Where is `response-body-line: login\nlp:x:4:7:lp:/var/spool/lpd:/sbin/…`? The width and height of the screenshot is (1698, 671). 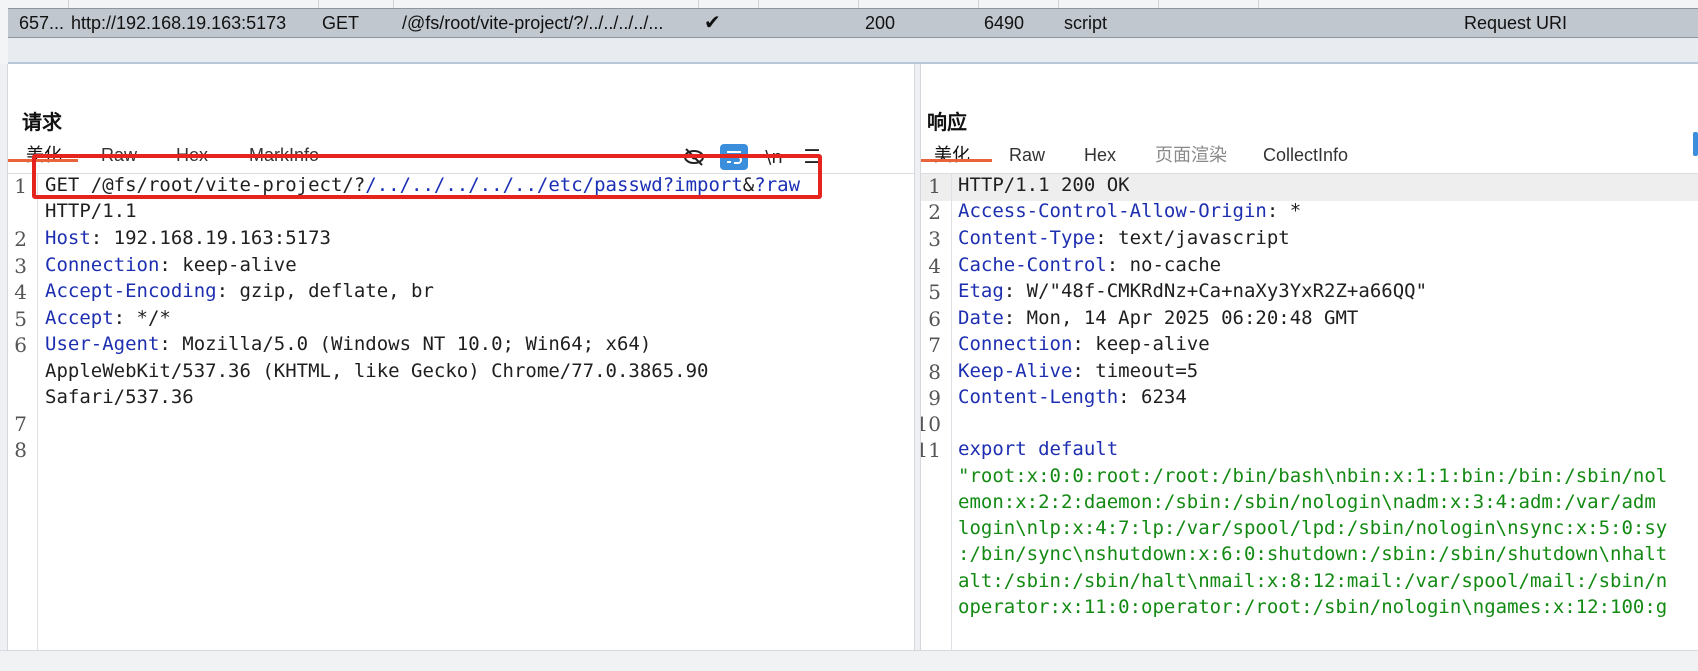
response-body-line: login\nlp:x:4:7:lp:/var/spool/lpd:/sbin/… is located at coordinates (1313, 528).